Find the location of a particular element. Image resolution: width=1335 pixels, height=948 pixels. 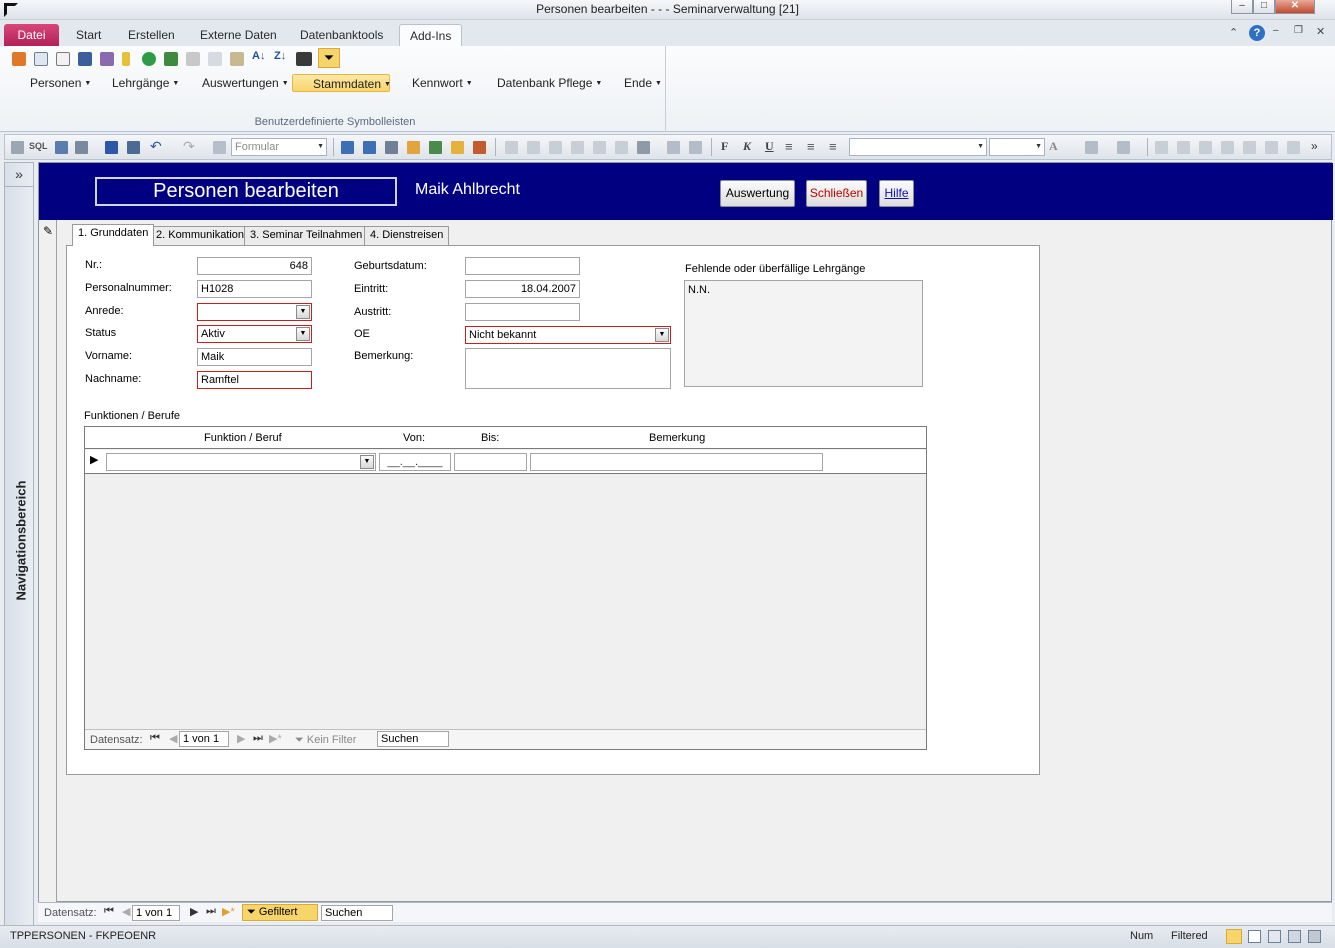

menu-lehrgaenge: Lehrgänge ▼ is located at coordinates (145, 83).